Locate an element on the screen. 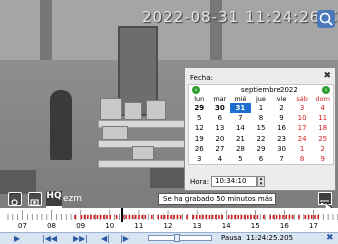 This screenshot has width=338, height=244. calendar-day: 20 is located at coordinates (220, 139).